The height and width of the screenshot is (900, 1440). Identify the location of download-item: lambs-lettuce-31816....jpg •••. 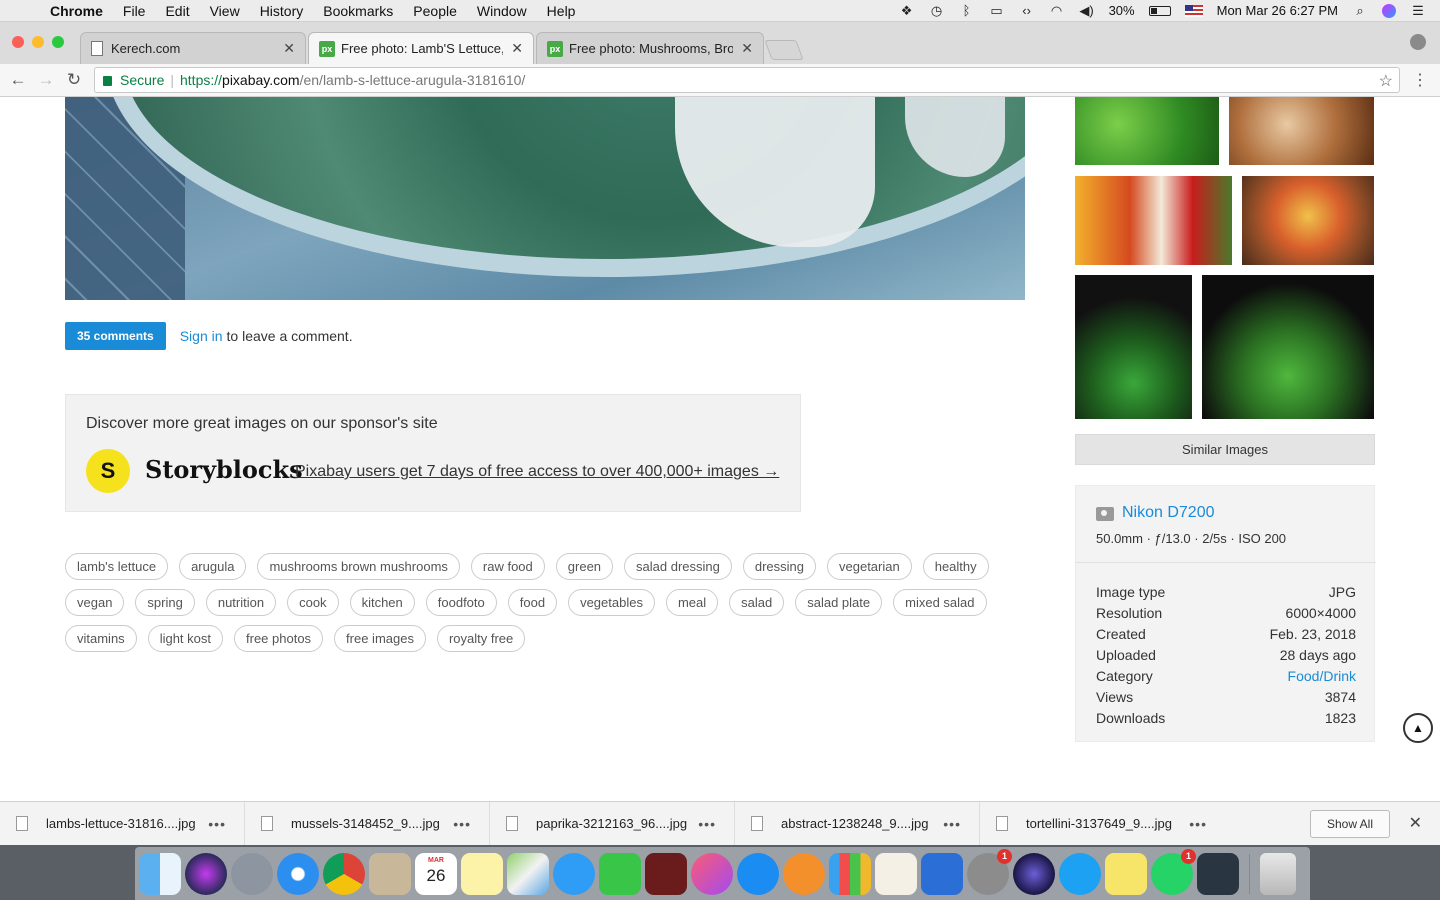
(122, 823).